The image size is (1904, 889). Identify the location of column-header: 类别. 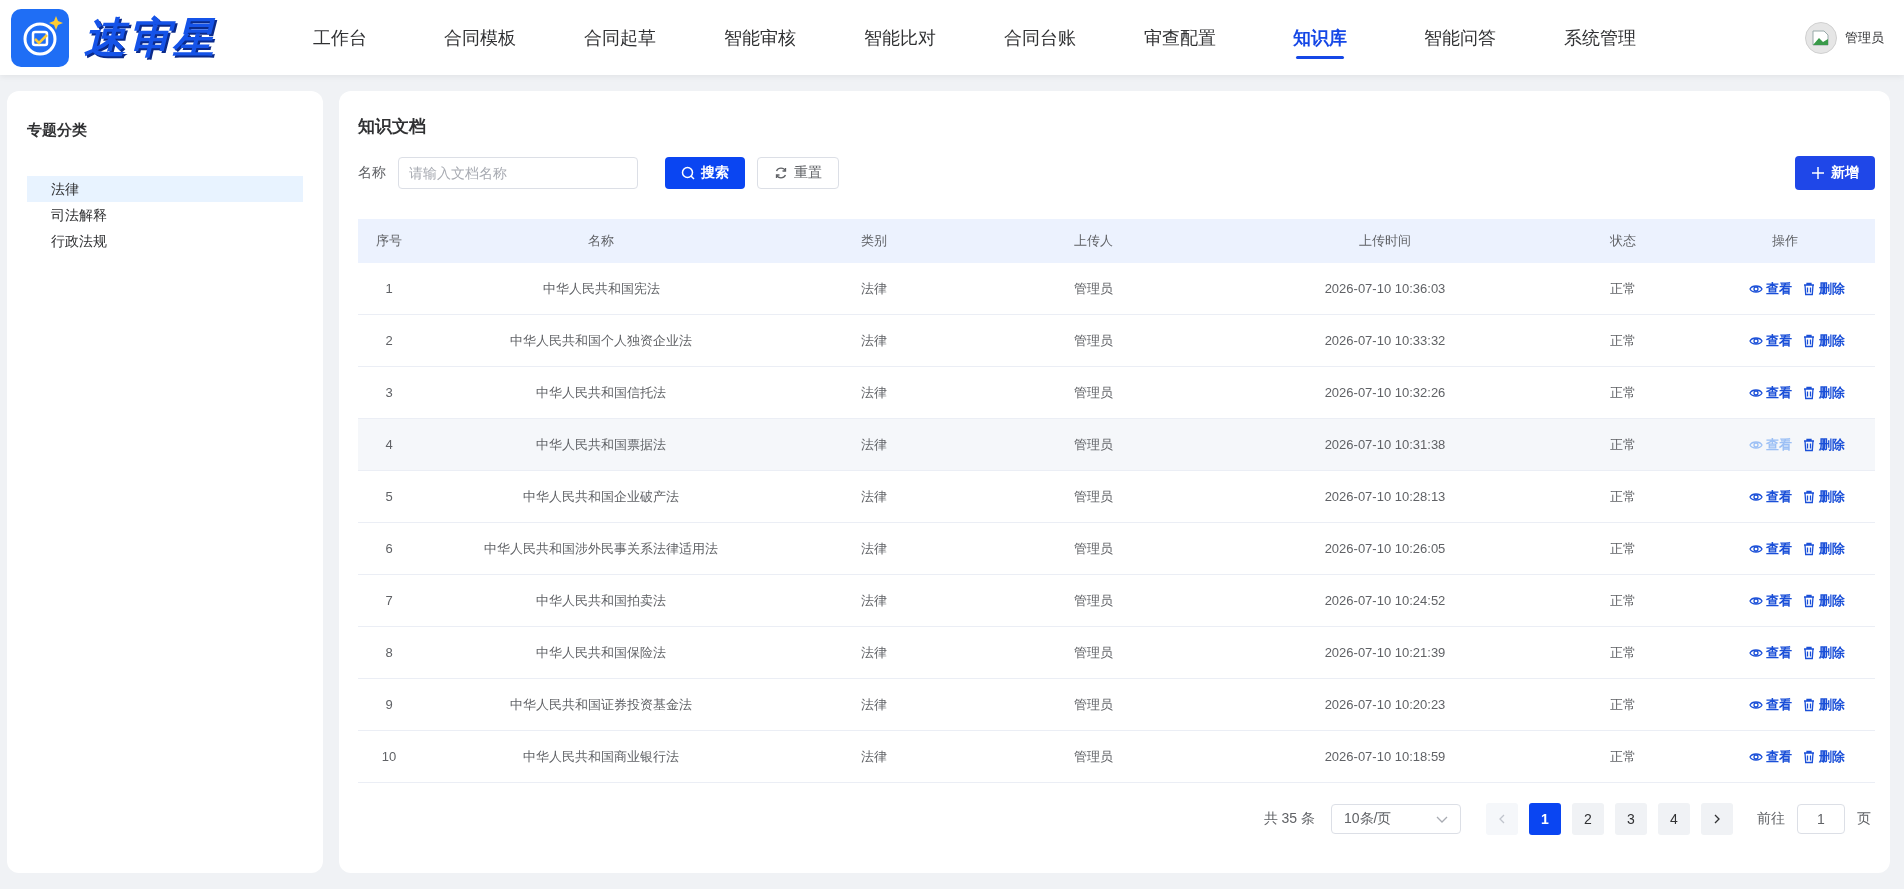
(874, 241).